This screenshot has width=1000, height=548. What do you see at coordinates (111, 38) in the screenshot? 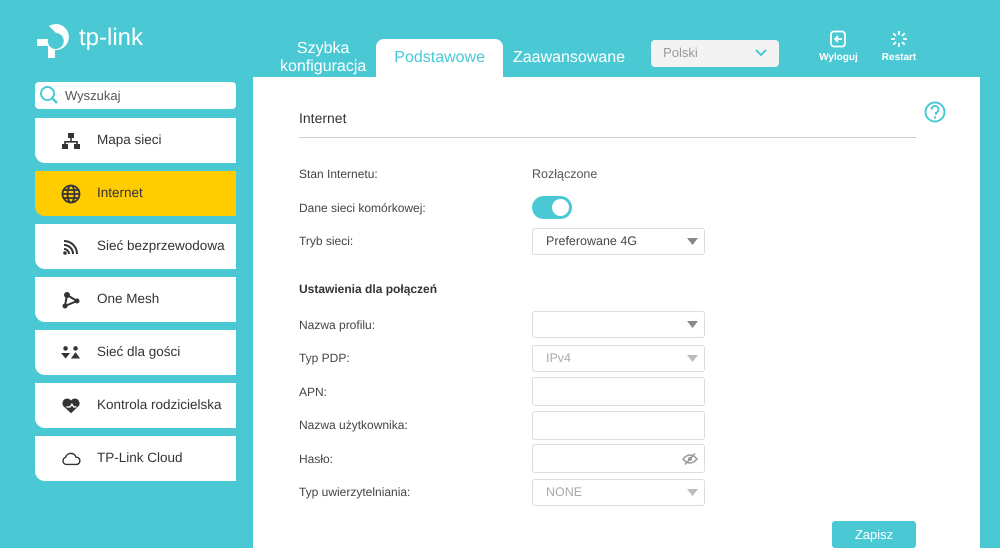
I see `logo-text: tp-link` at bounding box center [111, 38].